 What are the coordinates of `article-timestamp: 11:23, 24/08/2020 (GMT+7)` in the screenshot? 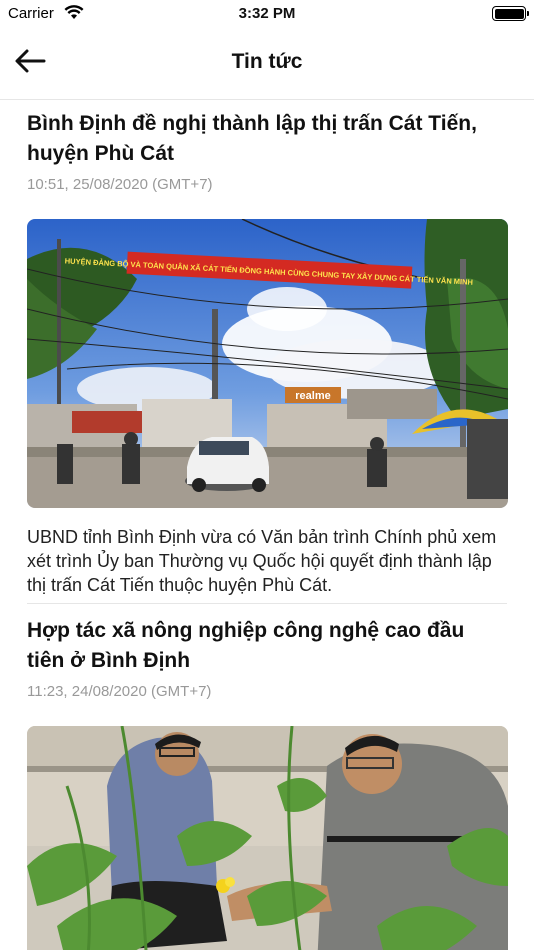 It's located at (119, 691).